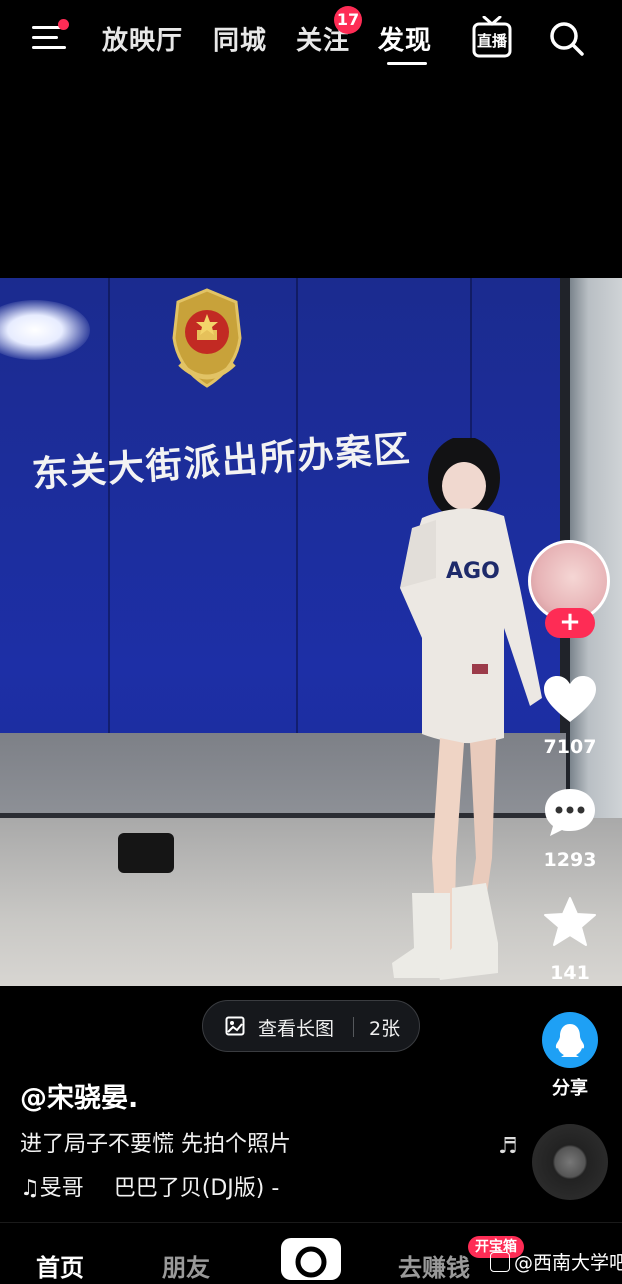 This screenshot has width=622, height=1284. Describe the element at coordinates (311, 40) in the screenshot. I see `top-nav: 放映厅 同城 关注 17 发现 直播` at that location.